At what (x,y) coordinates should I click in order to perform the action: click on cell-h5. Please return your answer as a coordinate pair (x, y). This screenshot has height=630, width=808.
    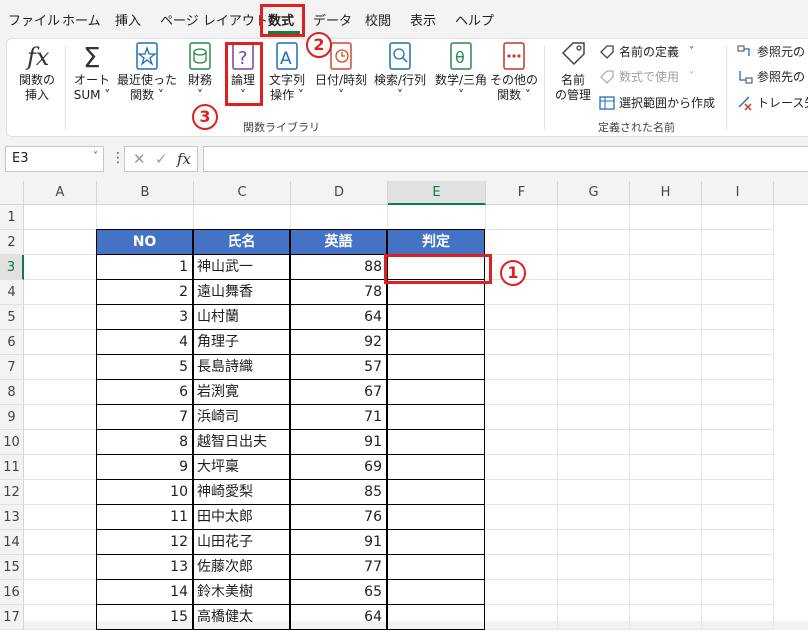
    Looking at the image, I should click on (666, 317).